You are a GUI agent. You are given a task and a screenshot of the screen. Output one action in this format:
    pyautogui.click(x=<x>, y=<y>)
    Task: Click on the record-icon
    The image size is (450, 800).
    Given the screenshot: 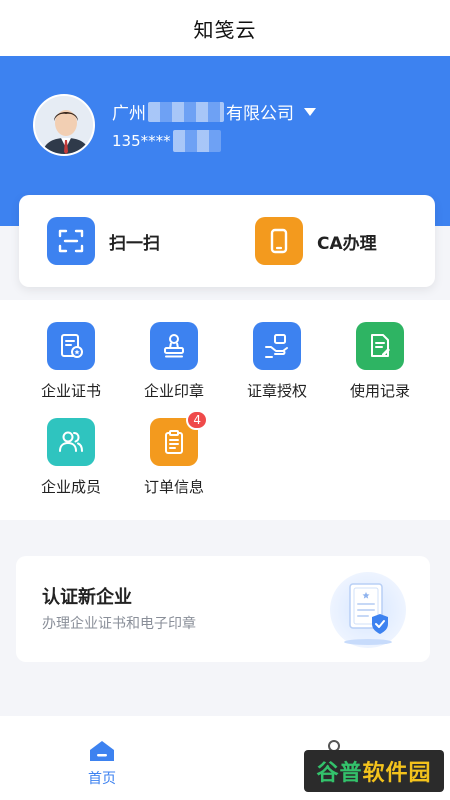 What is the action you would take?
    pyautogui.click(x=380, y=346)
    